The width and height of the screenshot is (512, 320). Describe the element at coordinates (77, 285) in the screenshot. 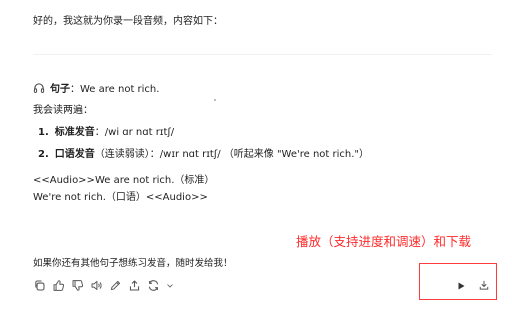

I see `thumbs-down-icon` at that location.